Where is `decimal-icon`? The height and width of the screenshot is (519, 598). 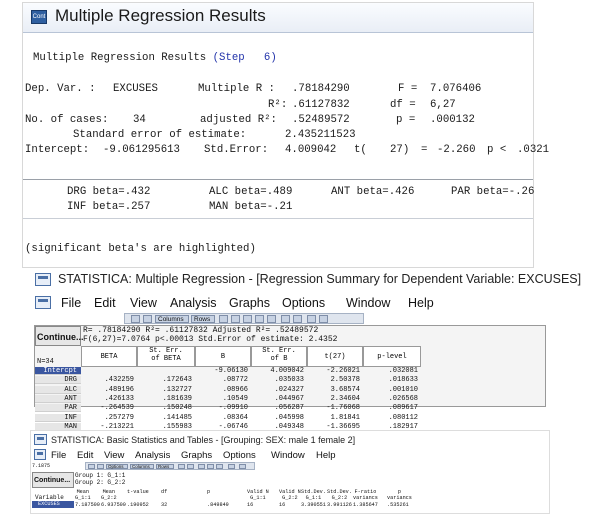 decimal-icon is located at coordinates (285, 319).